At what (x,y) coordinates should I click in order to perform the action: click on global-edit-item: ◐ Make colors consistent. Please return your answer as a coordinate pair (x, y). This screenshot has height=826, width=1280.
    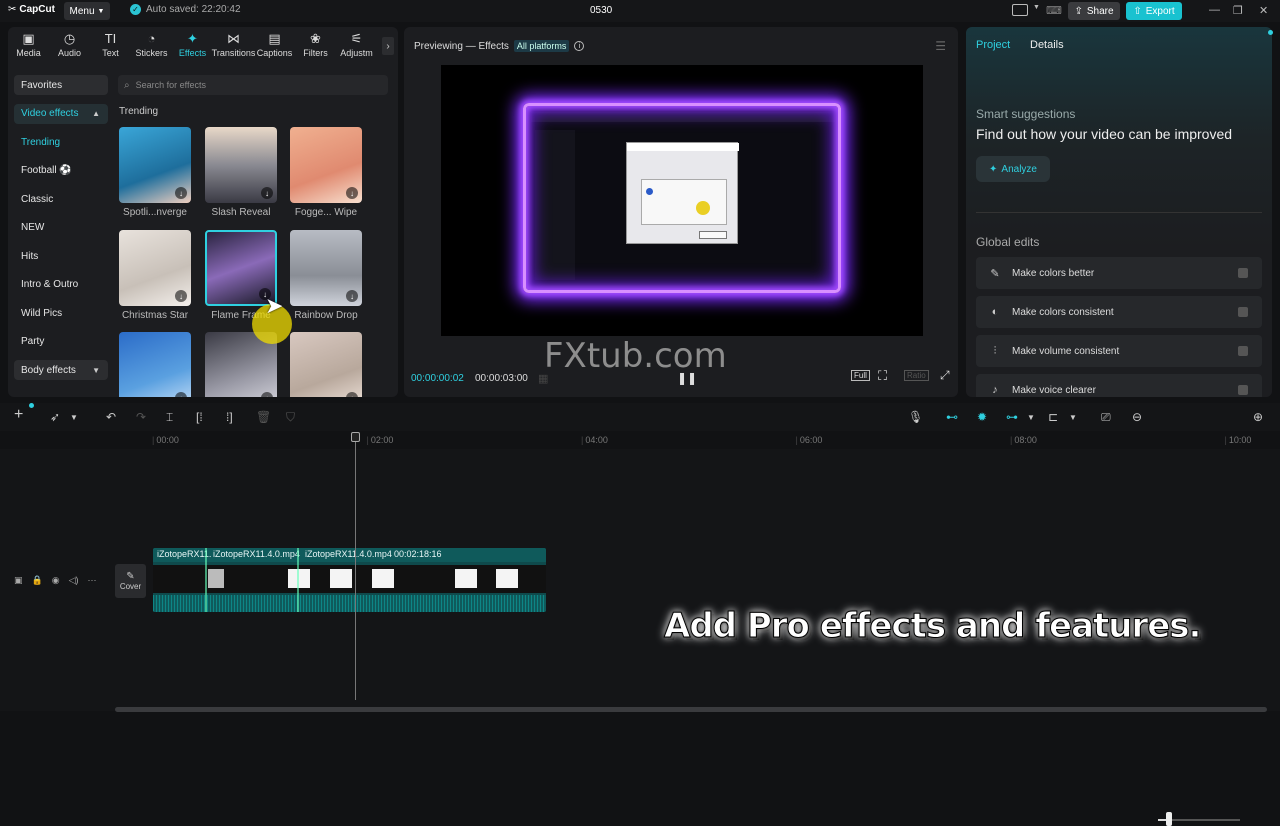
    Looking at the image, I should click on (1119, 312).